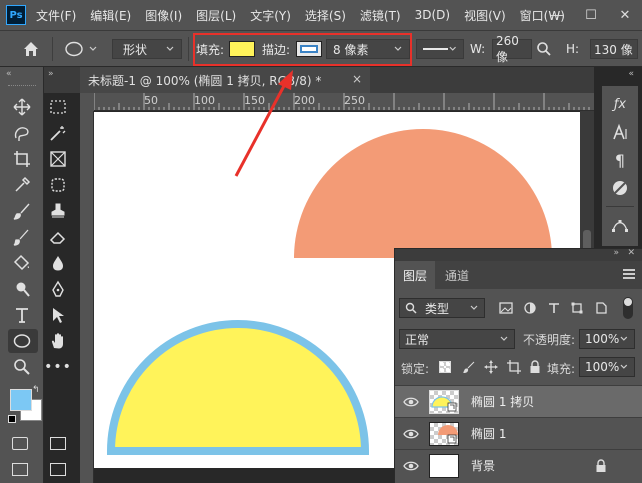  What do you see at coordinates (22, 107) in the screenshot?
I see `move-tool` at bounding box center [22, 107].